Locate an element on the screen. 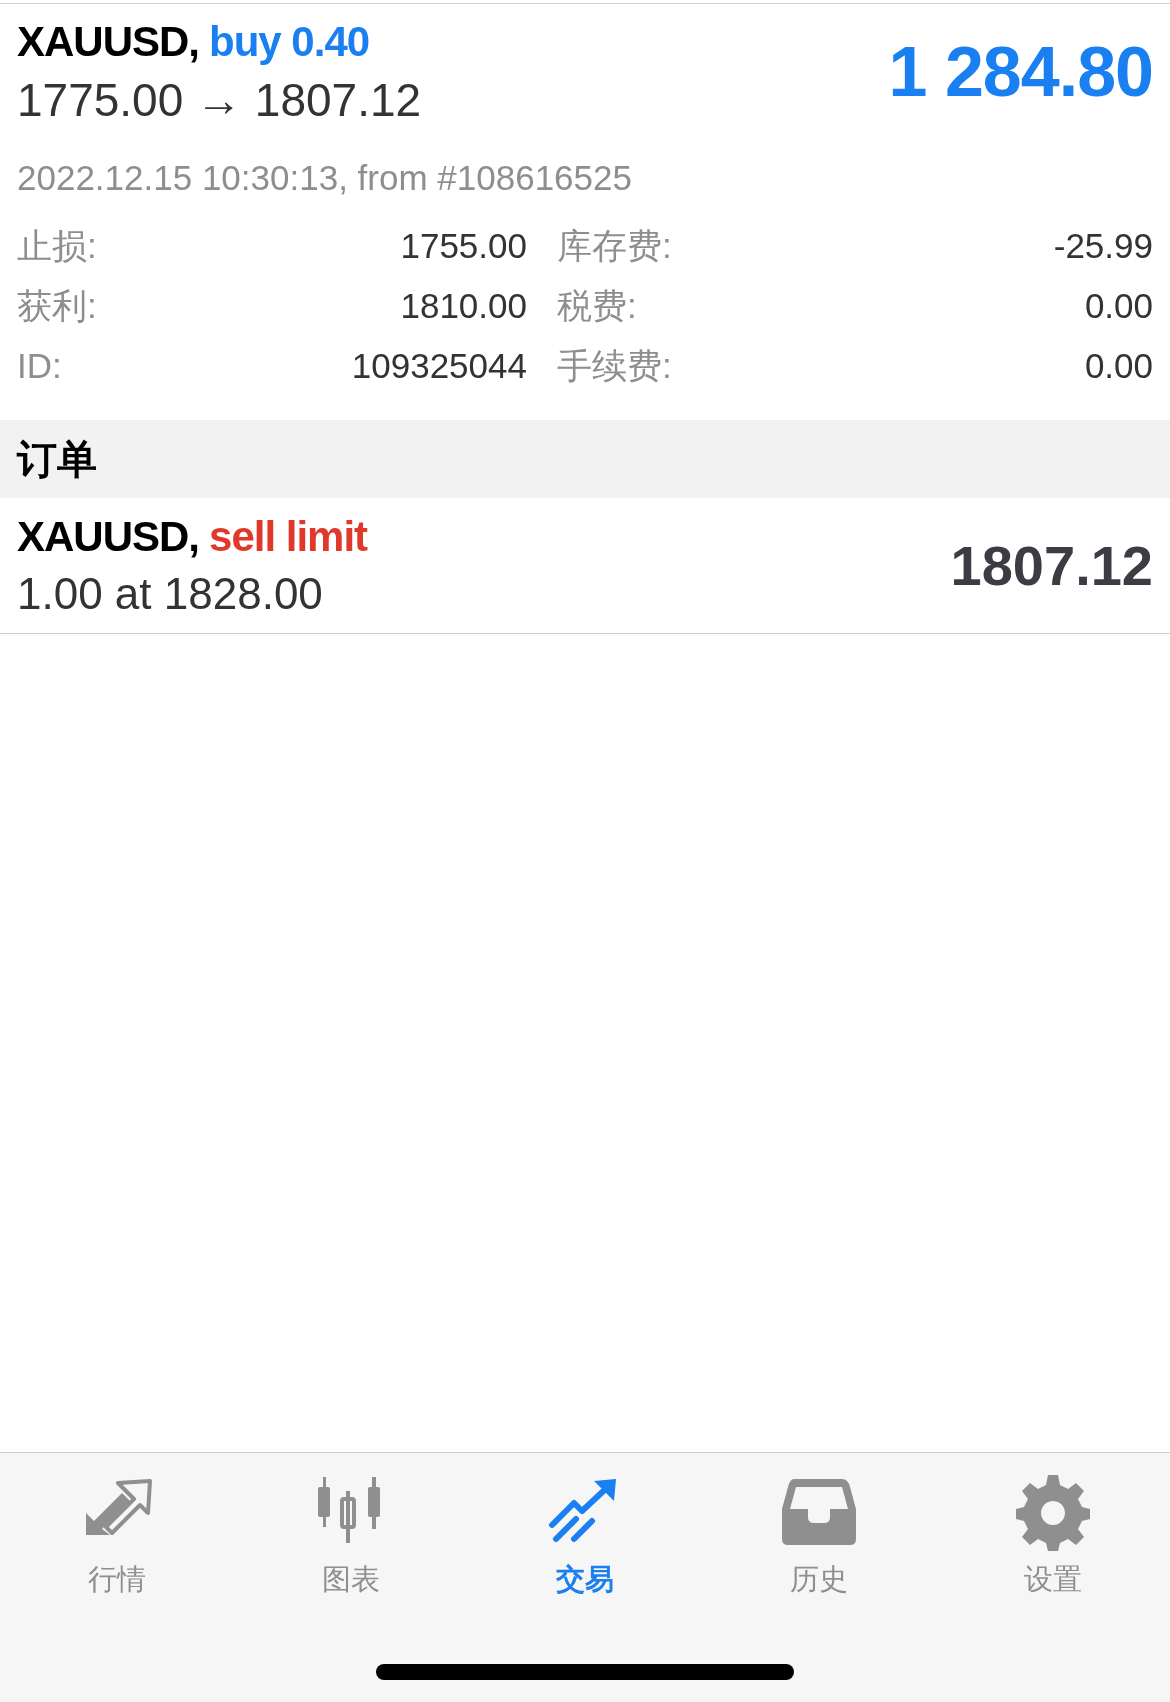 This screenshot has width=1170, height=1702. detail-value: 1810.00 is located at coordinates (463, 306).